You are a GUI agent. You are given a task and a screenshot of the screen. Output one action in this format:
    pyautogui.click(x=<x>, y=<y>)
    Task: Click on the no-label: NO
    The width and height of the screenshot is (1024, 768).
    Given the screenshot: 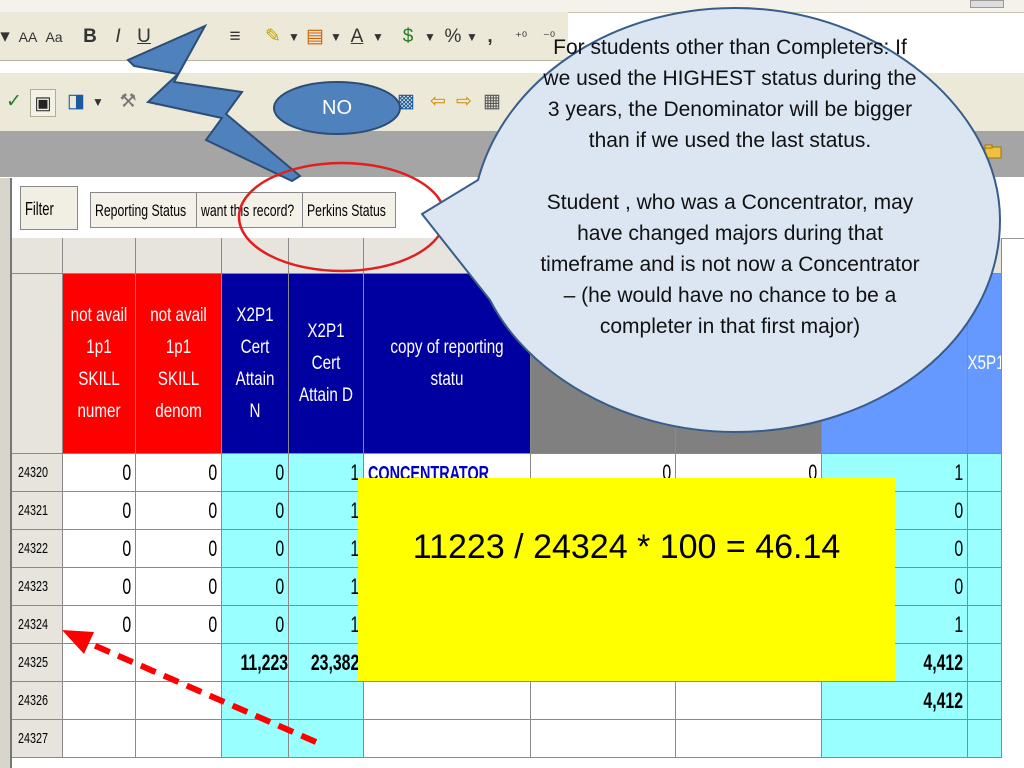 What is the action you would take?
    pyautogui.click(x=337, y=108)
    